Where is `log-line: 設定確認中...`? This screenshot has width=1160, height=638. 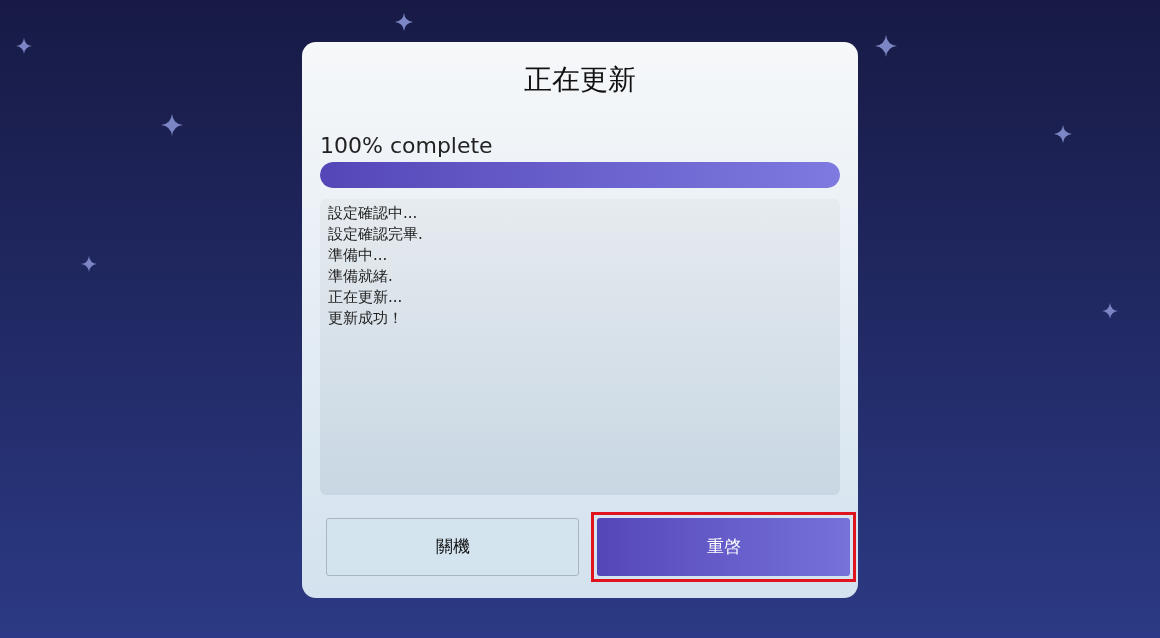 log-line: 設定確認中... is located at coordinates (373, 213).